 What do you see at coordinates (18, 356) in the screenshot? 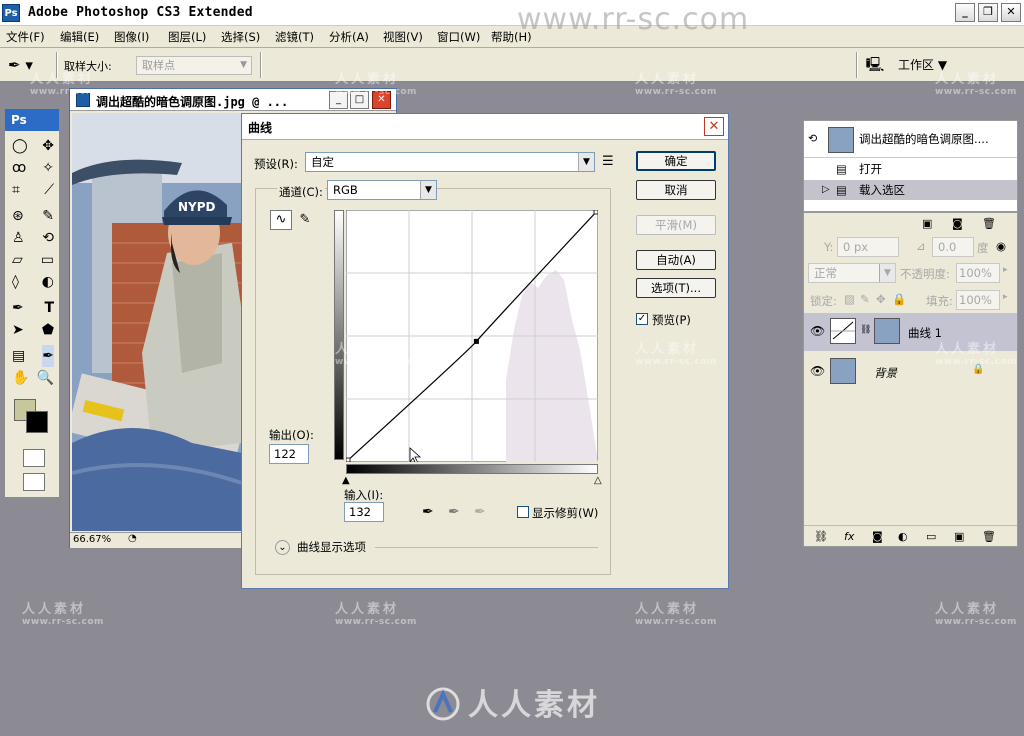
I see `notes-tool-icon: ▤` at bounding box center [18, 356].